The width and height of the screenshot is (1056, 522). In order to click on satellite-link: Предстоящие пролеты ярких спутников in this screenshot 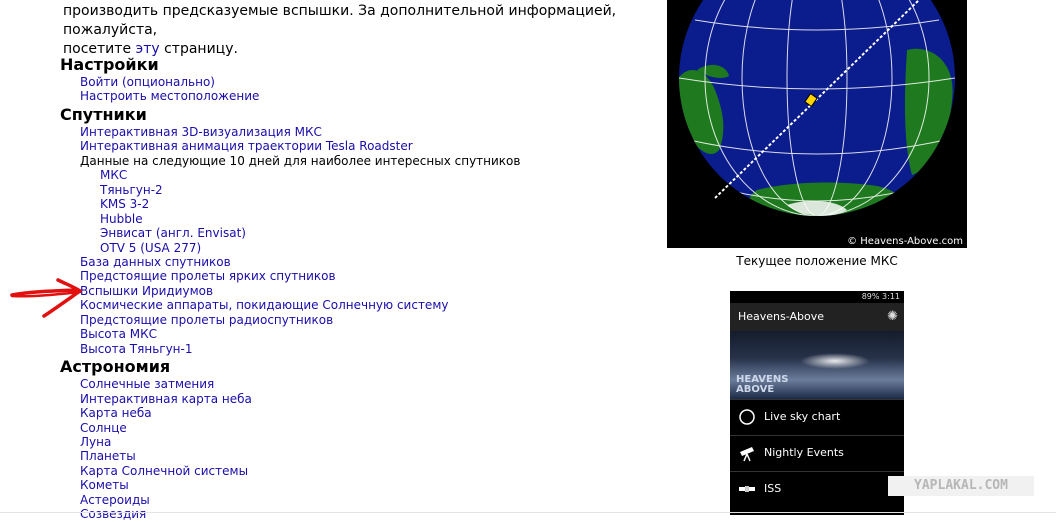, I will do `click(208, 276)`.